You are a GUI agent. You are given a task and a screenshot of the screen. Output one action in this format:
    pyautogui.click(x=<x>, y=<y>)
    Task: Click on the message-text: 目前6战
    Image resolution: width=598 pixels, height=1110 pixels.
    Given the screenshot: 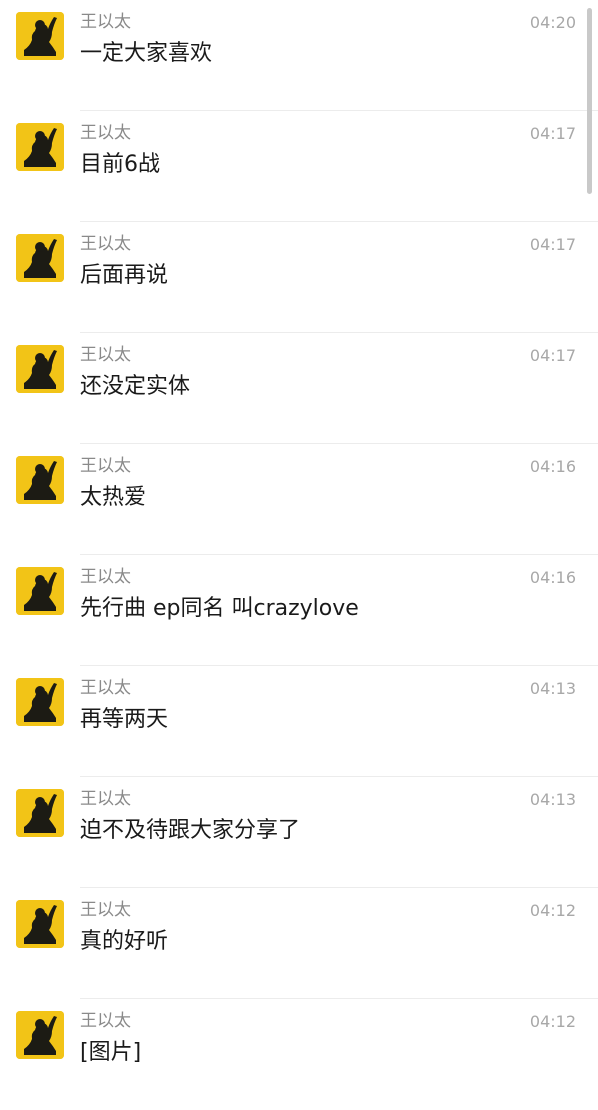 What is the action you would take?
    pyautogui.click(x=120, y=164)
    